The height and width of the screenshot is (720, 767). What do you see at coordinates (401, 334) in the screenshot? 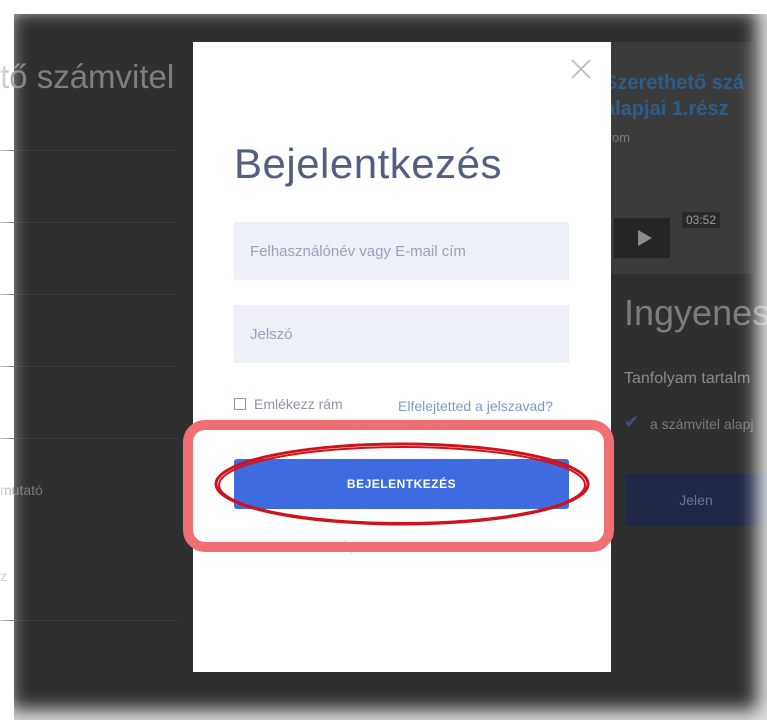
I see `password-input` at bounding box center [401, 334].